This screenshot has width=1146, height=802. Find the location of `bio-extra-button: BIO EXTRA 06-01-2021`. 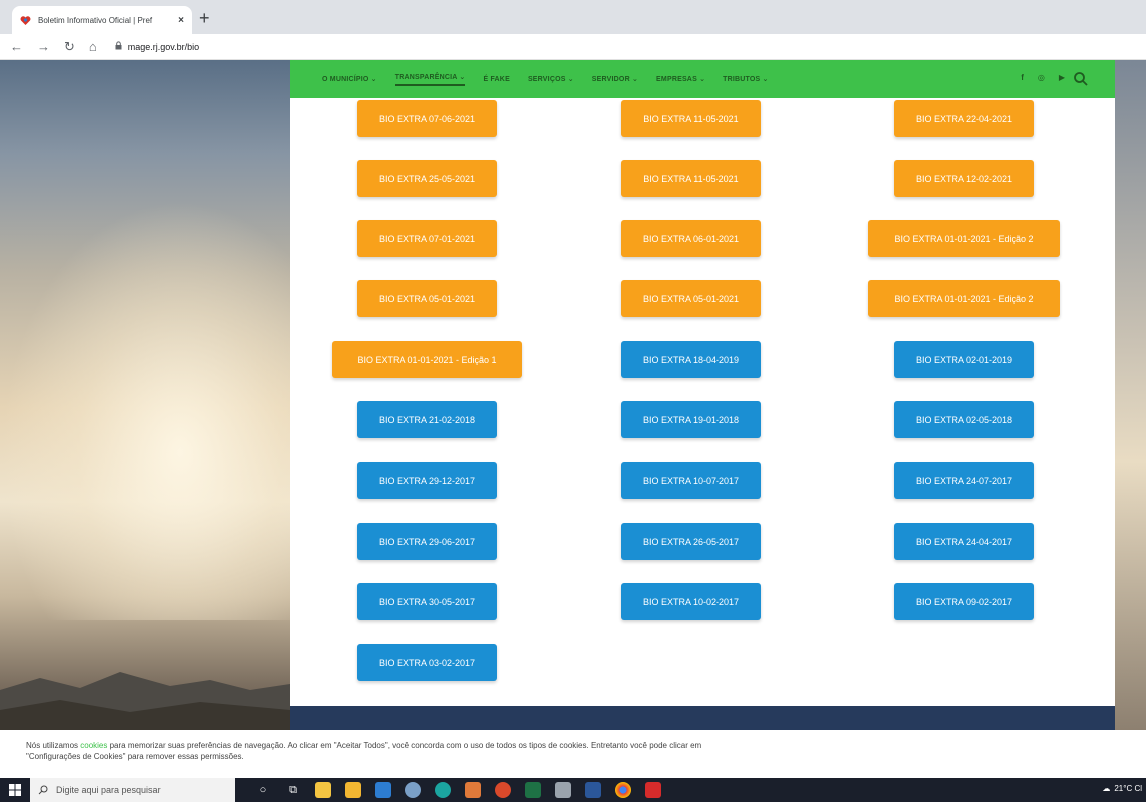

bio-extra-button: BIO EXTRA 06-01-2021 is located at coordinates (691, 238).